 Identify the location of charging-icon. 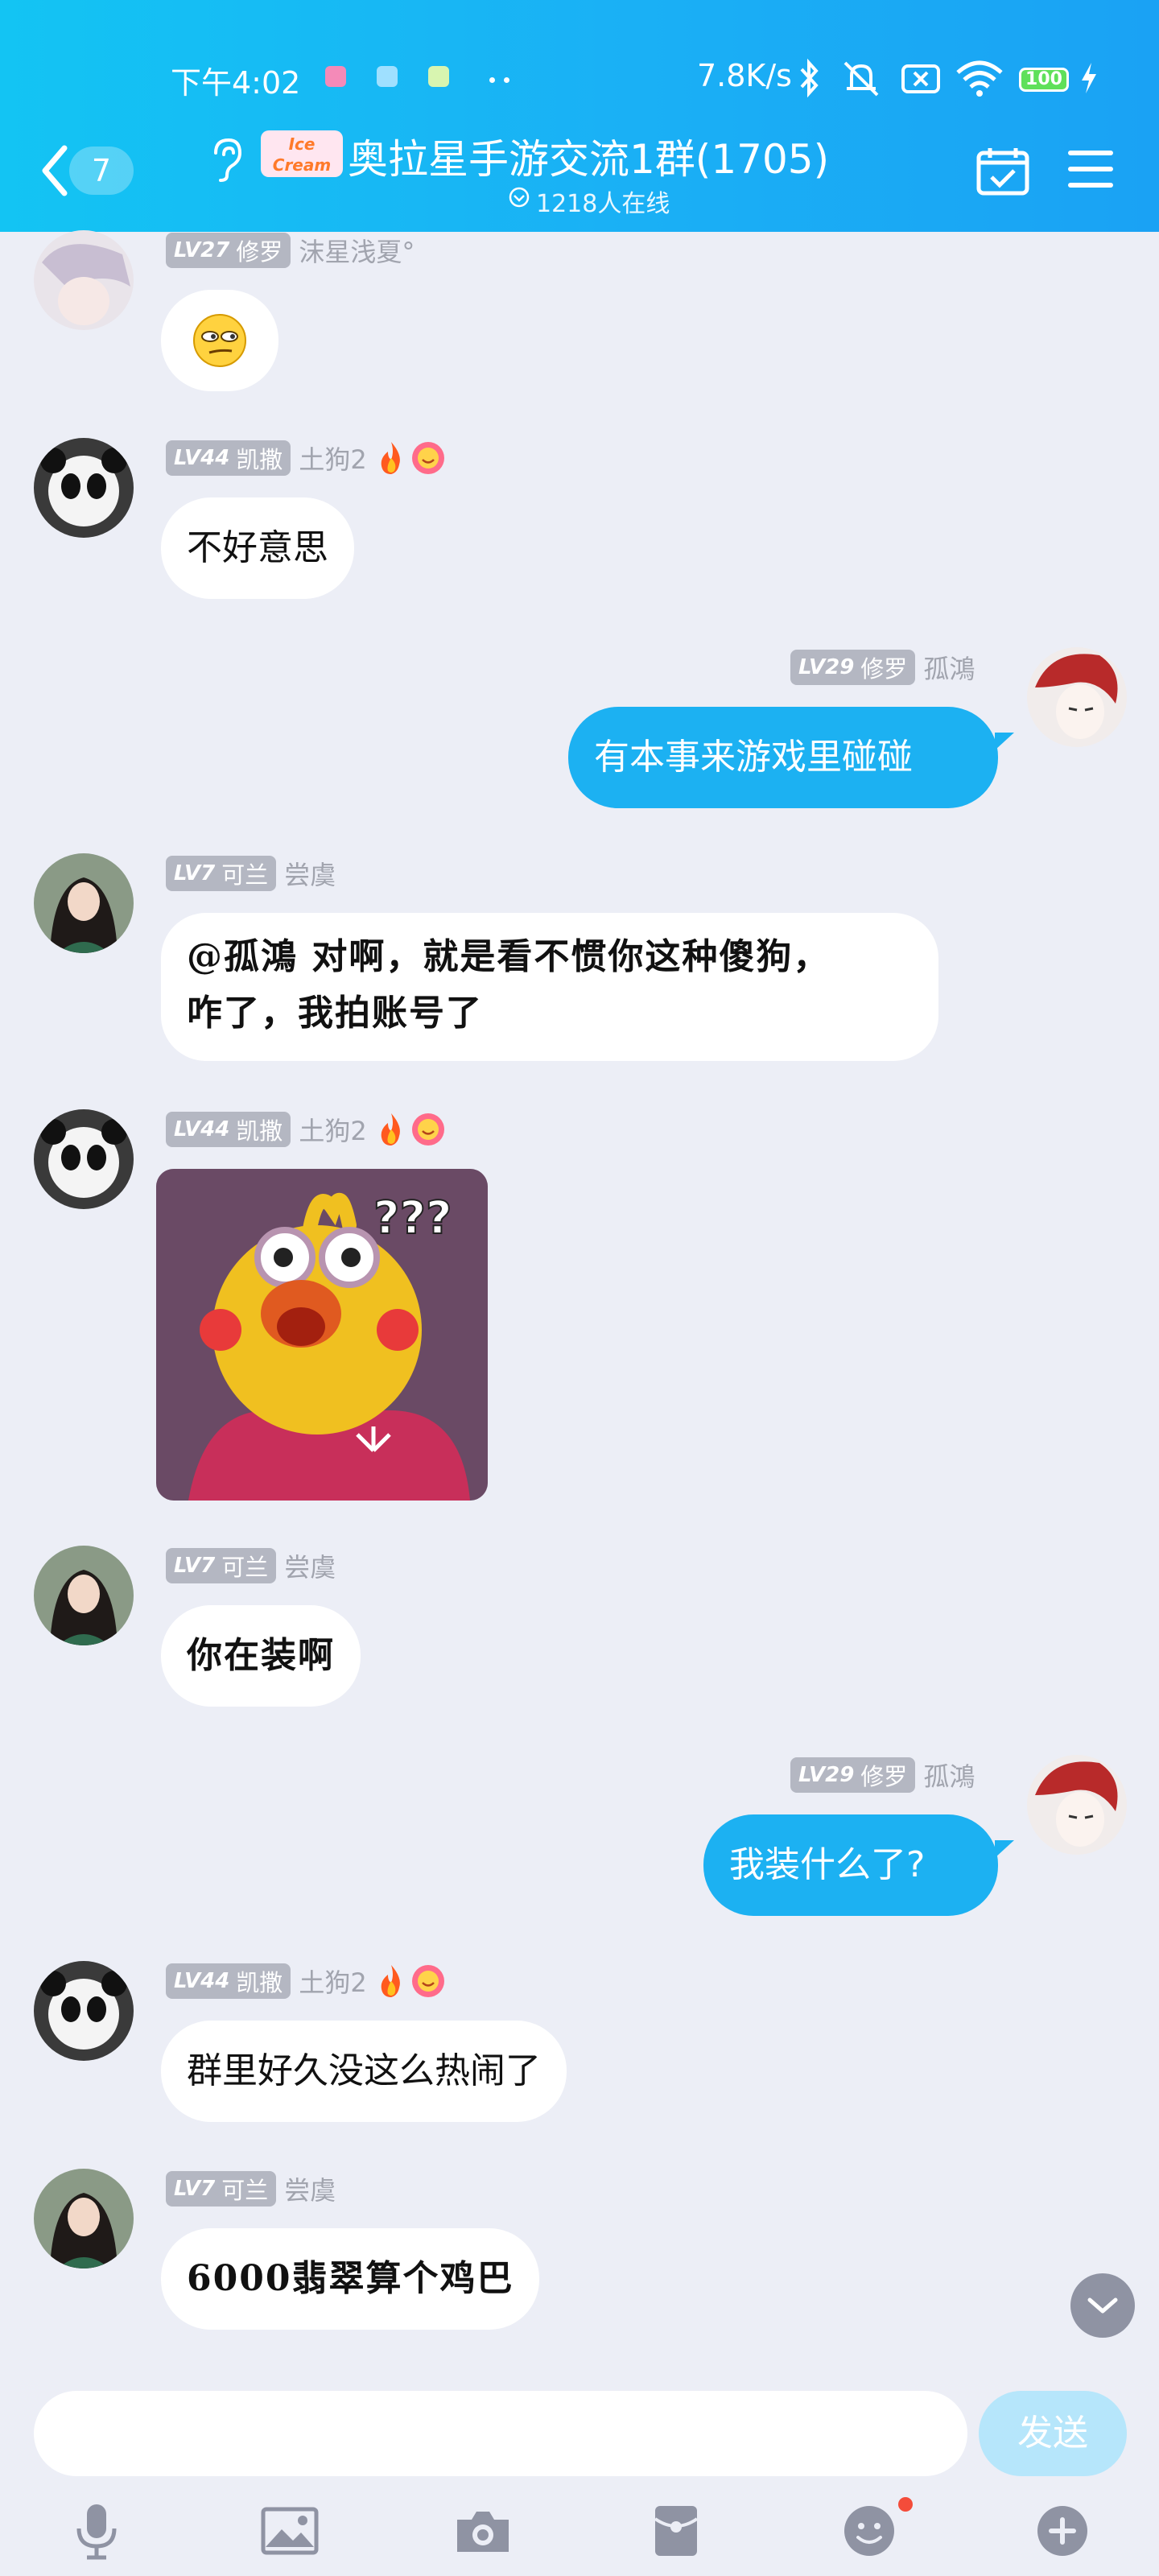
(1089, 78).